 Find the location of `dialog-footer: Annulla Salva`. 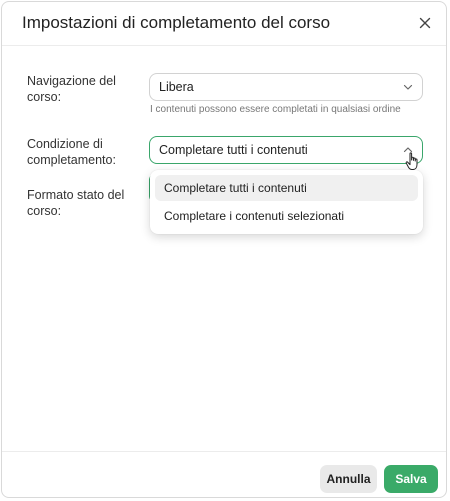

dialog-footer: Annulla Salva is located at coordinates (224, 474).